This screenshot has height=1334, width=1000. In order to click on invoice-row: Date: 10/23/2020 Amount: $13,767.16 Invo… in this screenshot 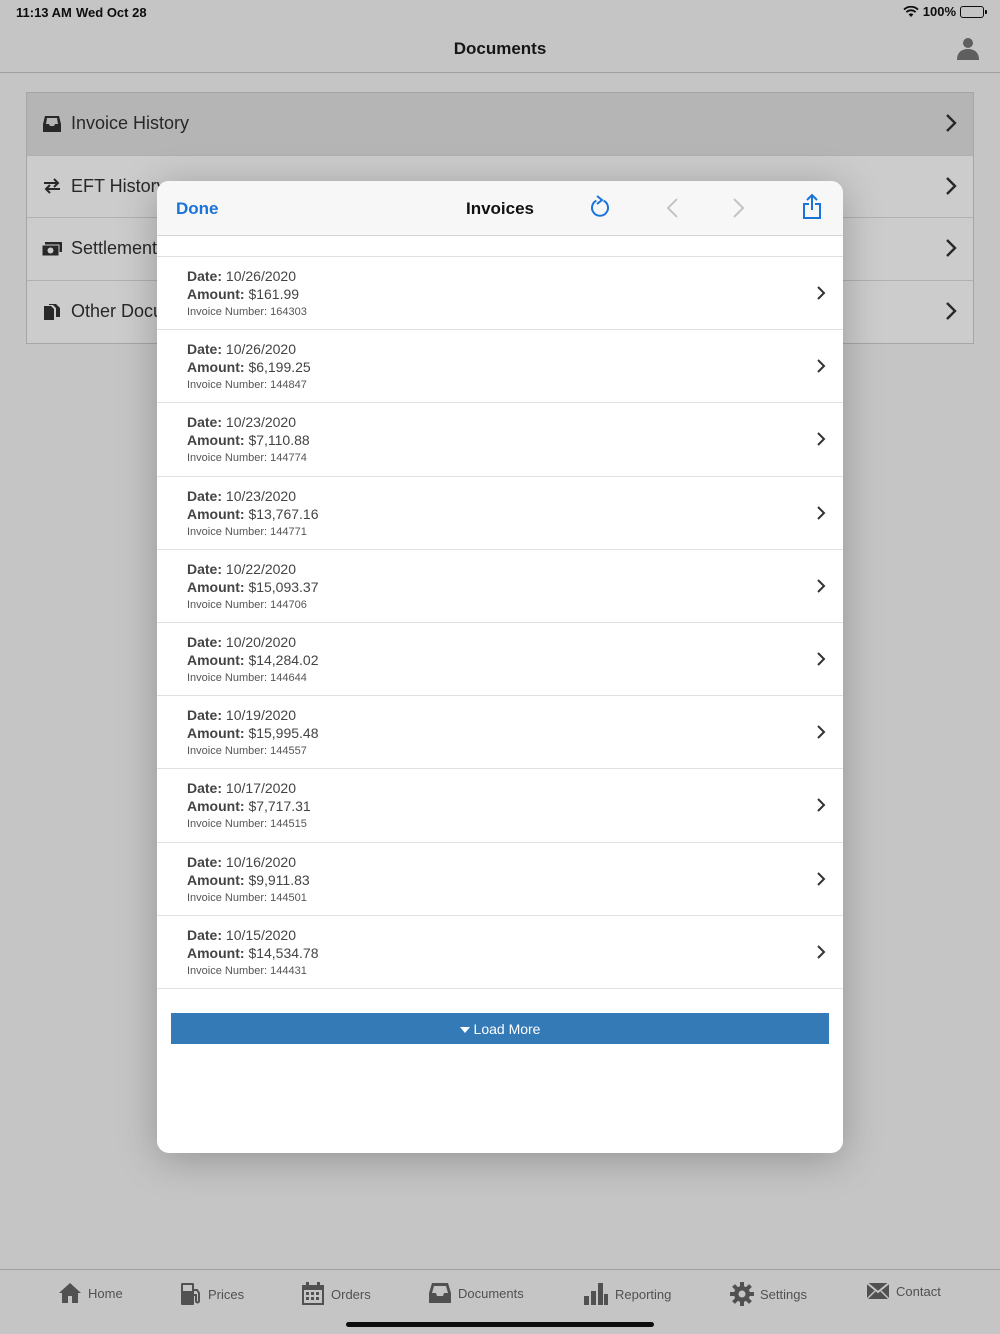, I will do `click(500, 513)`.